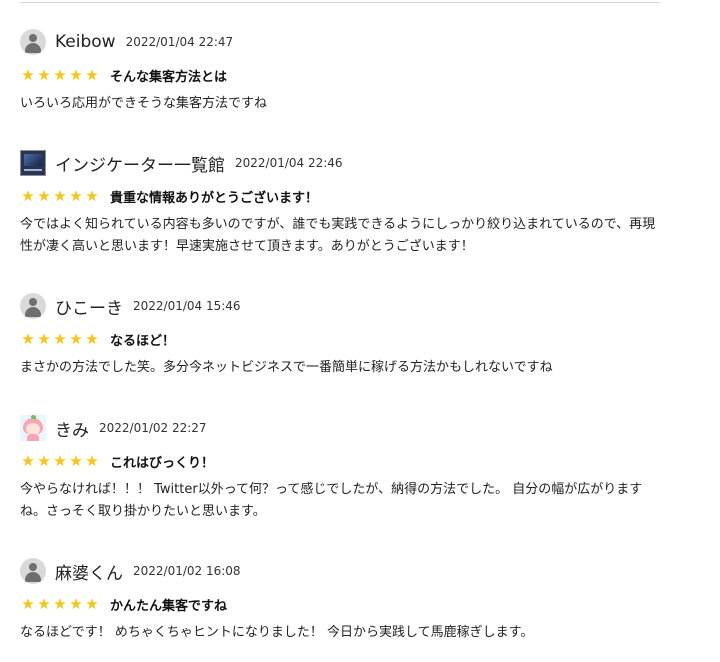 This screenshot has width=720, height=662. Describe the element at coordinates (350, 196) in the screenshot. I see `rating-row: ★ ★ ★ ★ ★ 貴重な情報ありがとうございます！` at that location.